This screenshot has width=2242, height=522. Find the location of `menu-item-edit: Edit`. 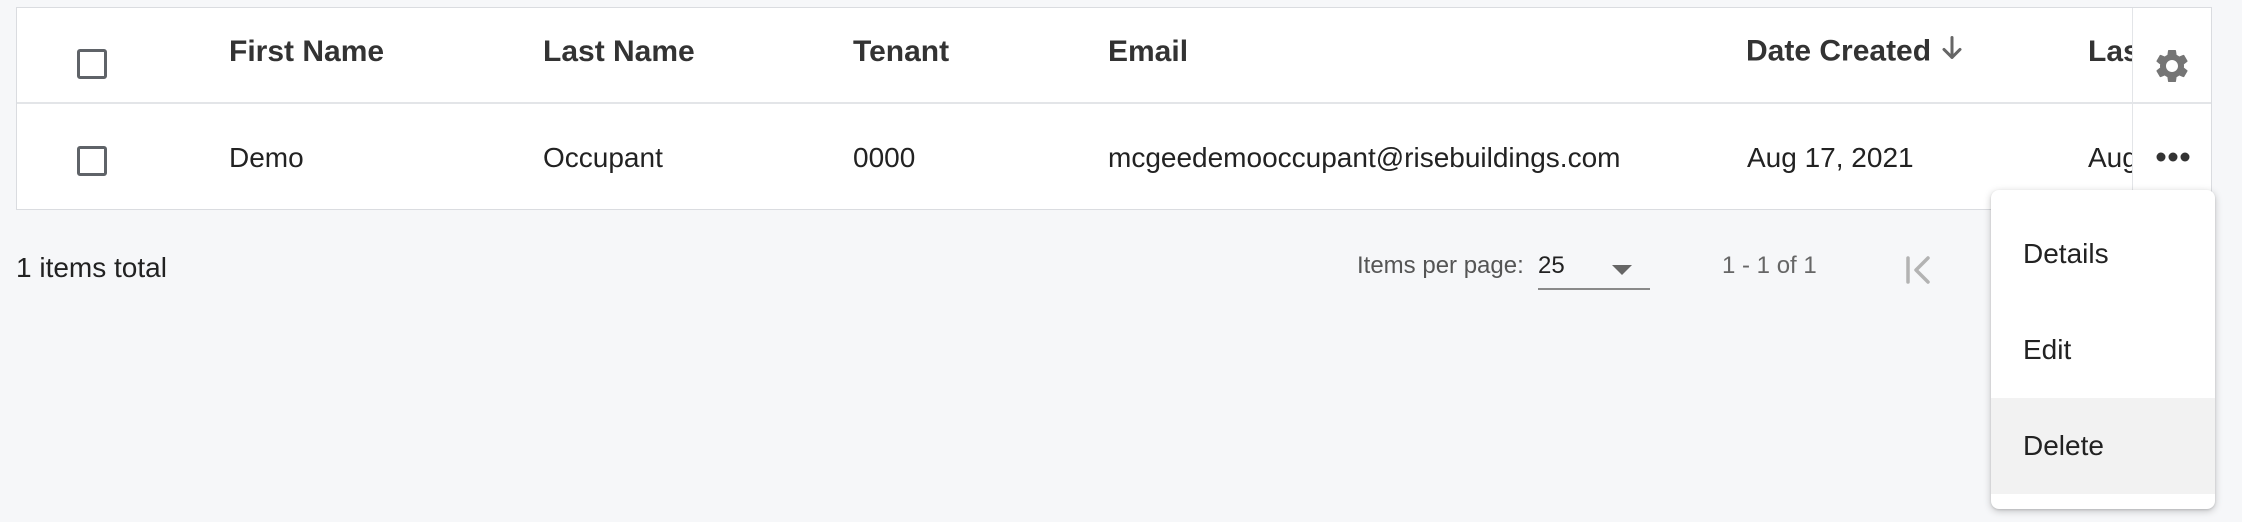

menu-item-edit: Edit is located at coordinates (2103, 350).